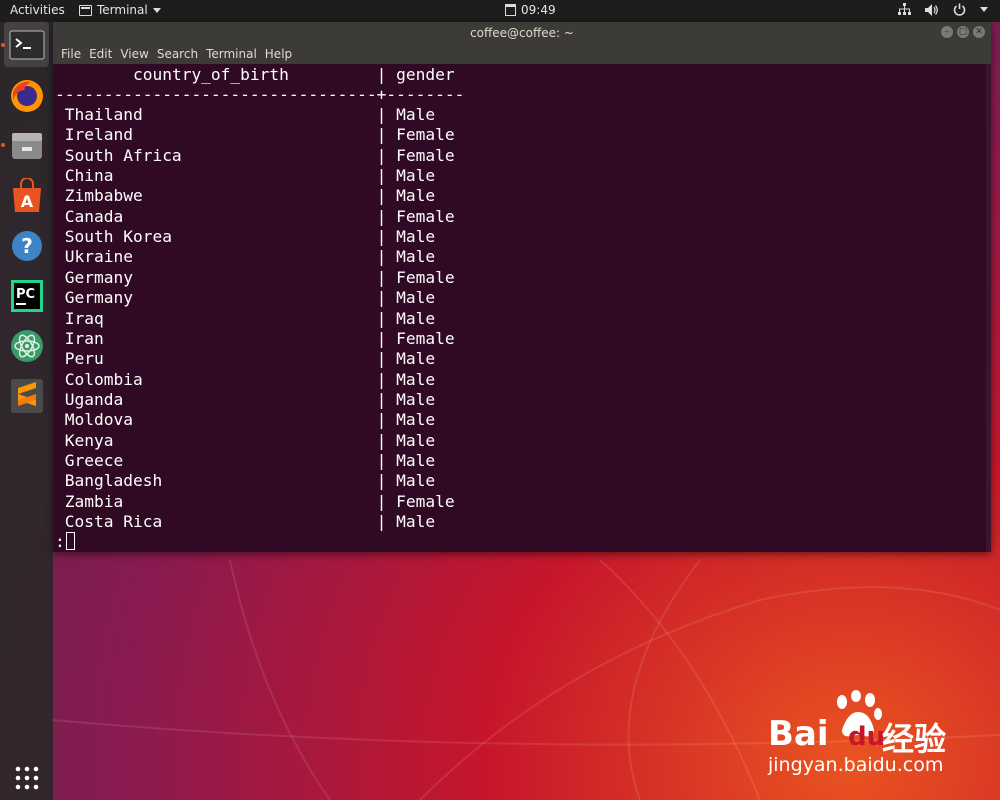  What do you see at coordinates (522, 33) in the screenshot?
I see `window-titlebar: coffee@coffee: ~ – ▢ ✕` at bounding box center [522, 33].